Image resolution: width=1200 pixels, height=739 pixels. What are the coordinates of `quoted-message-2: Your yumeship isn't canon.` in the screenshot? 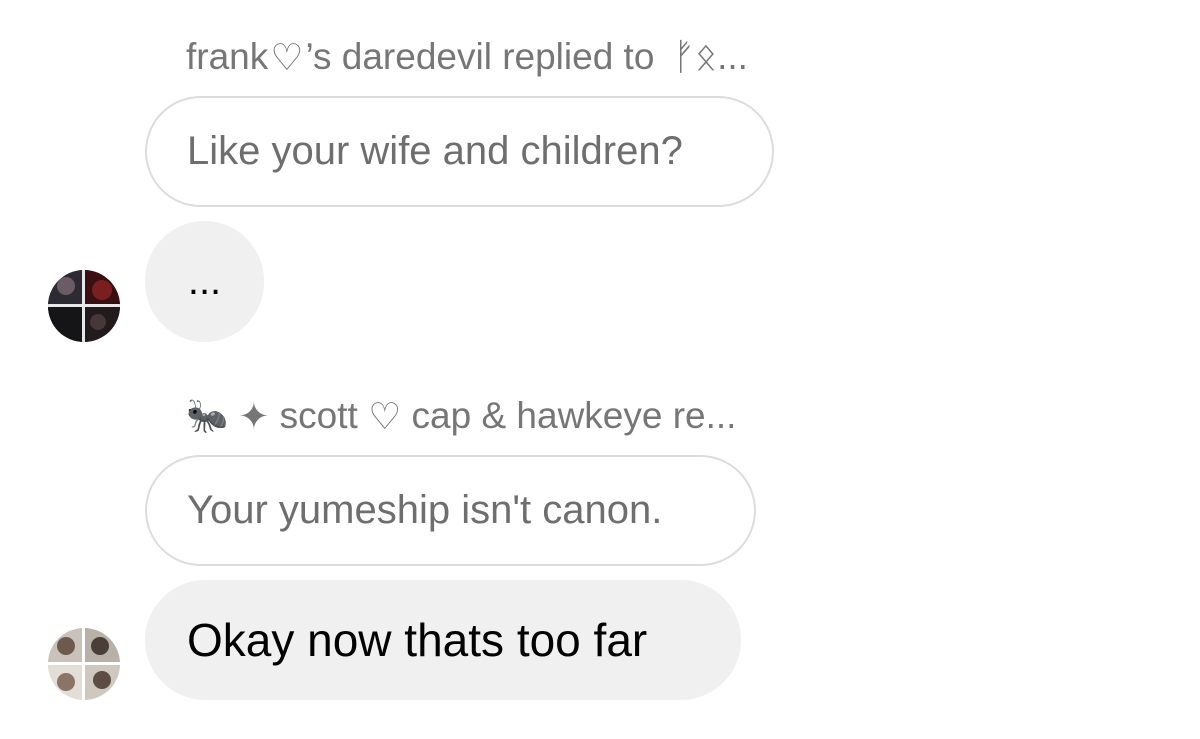 It's located at (450, 510).